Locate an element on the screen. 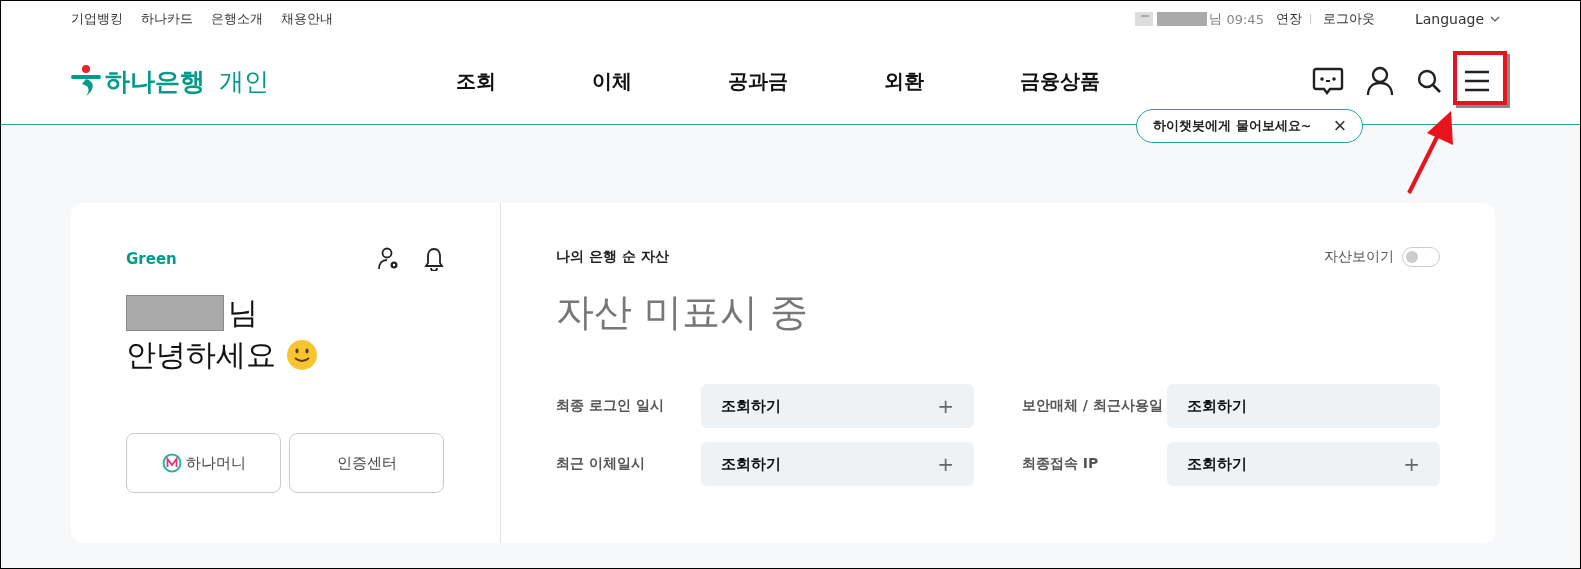 The height and width of the screenshot is (569, 1581). user-icon is located at coordinates (1380, 81).